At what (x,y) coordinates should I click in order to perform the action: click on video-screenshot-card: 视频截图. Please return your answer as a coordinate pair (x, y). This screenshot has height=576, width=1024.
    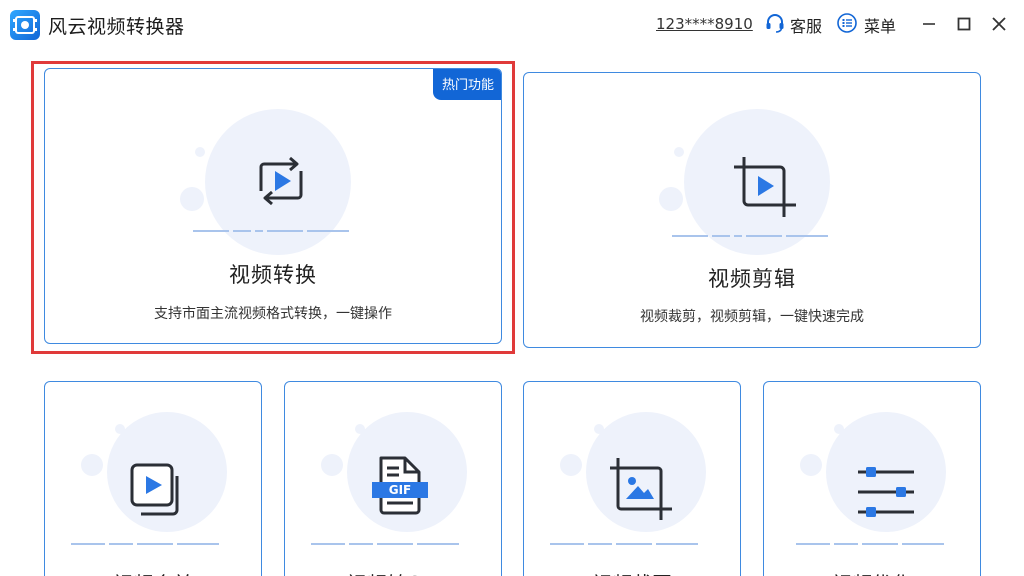
    Looking at the image, I should click on (632, 478).